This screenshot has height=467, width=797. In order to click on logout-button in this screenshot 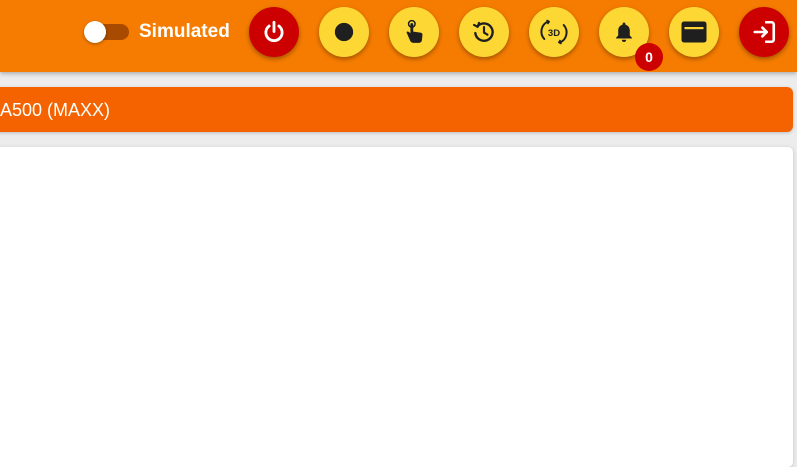, I will do `click(764, 32)`.